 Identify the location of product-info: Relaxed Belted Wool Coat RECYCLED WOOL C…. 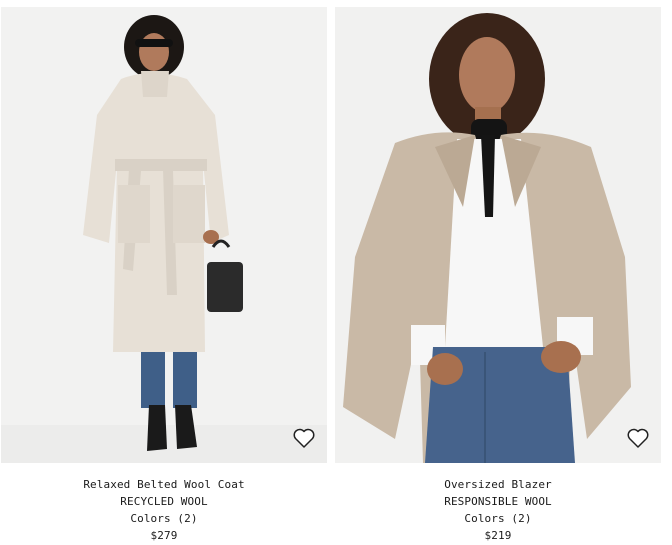
(164, 510).